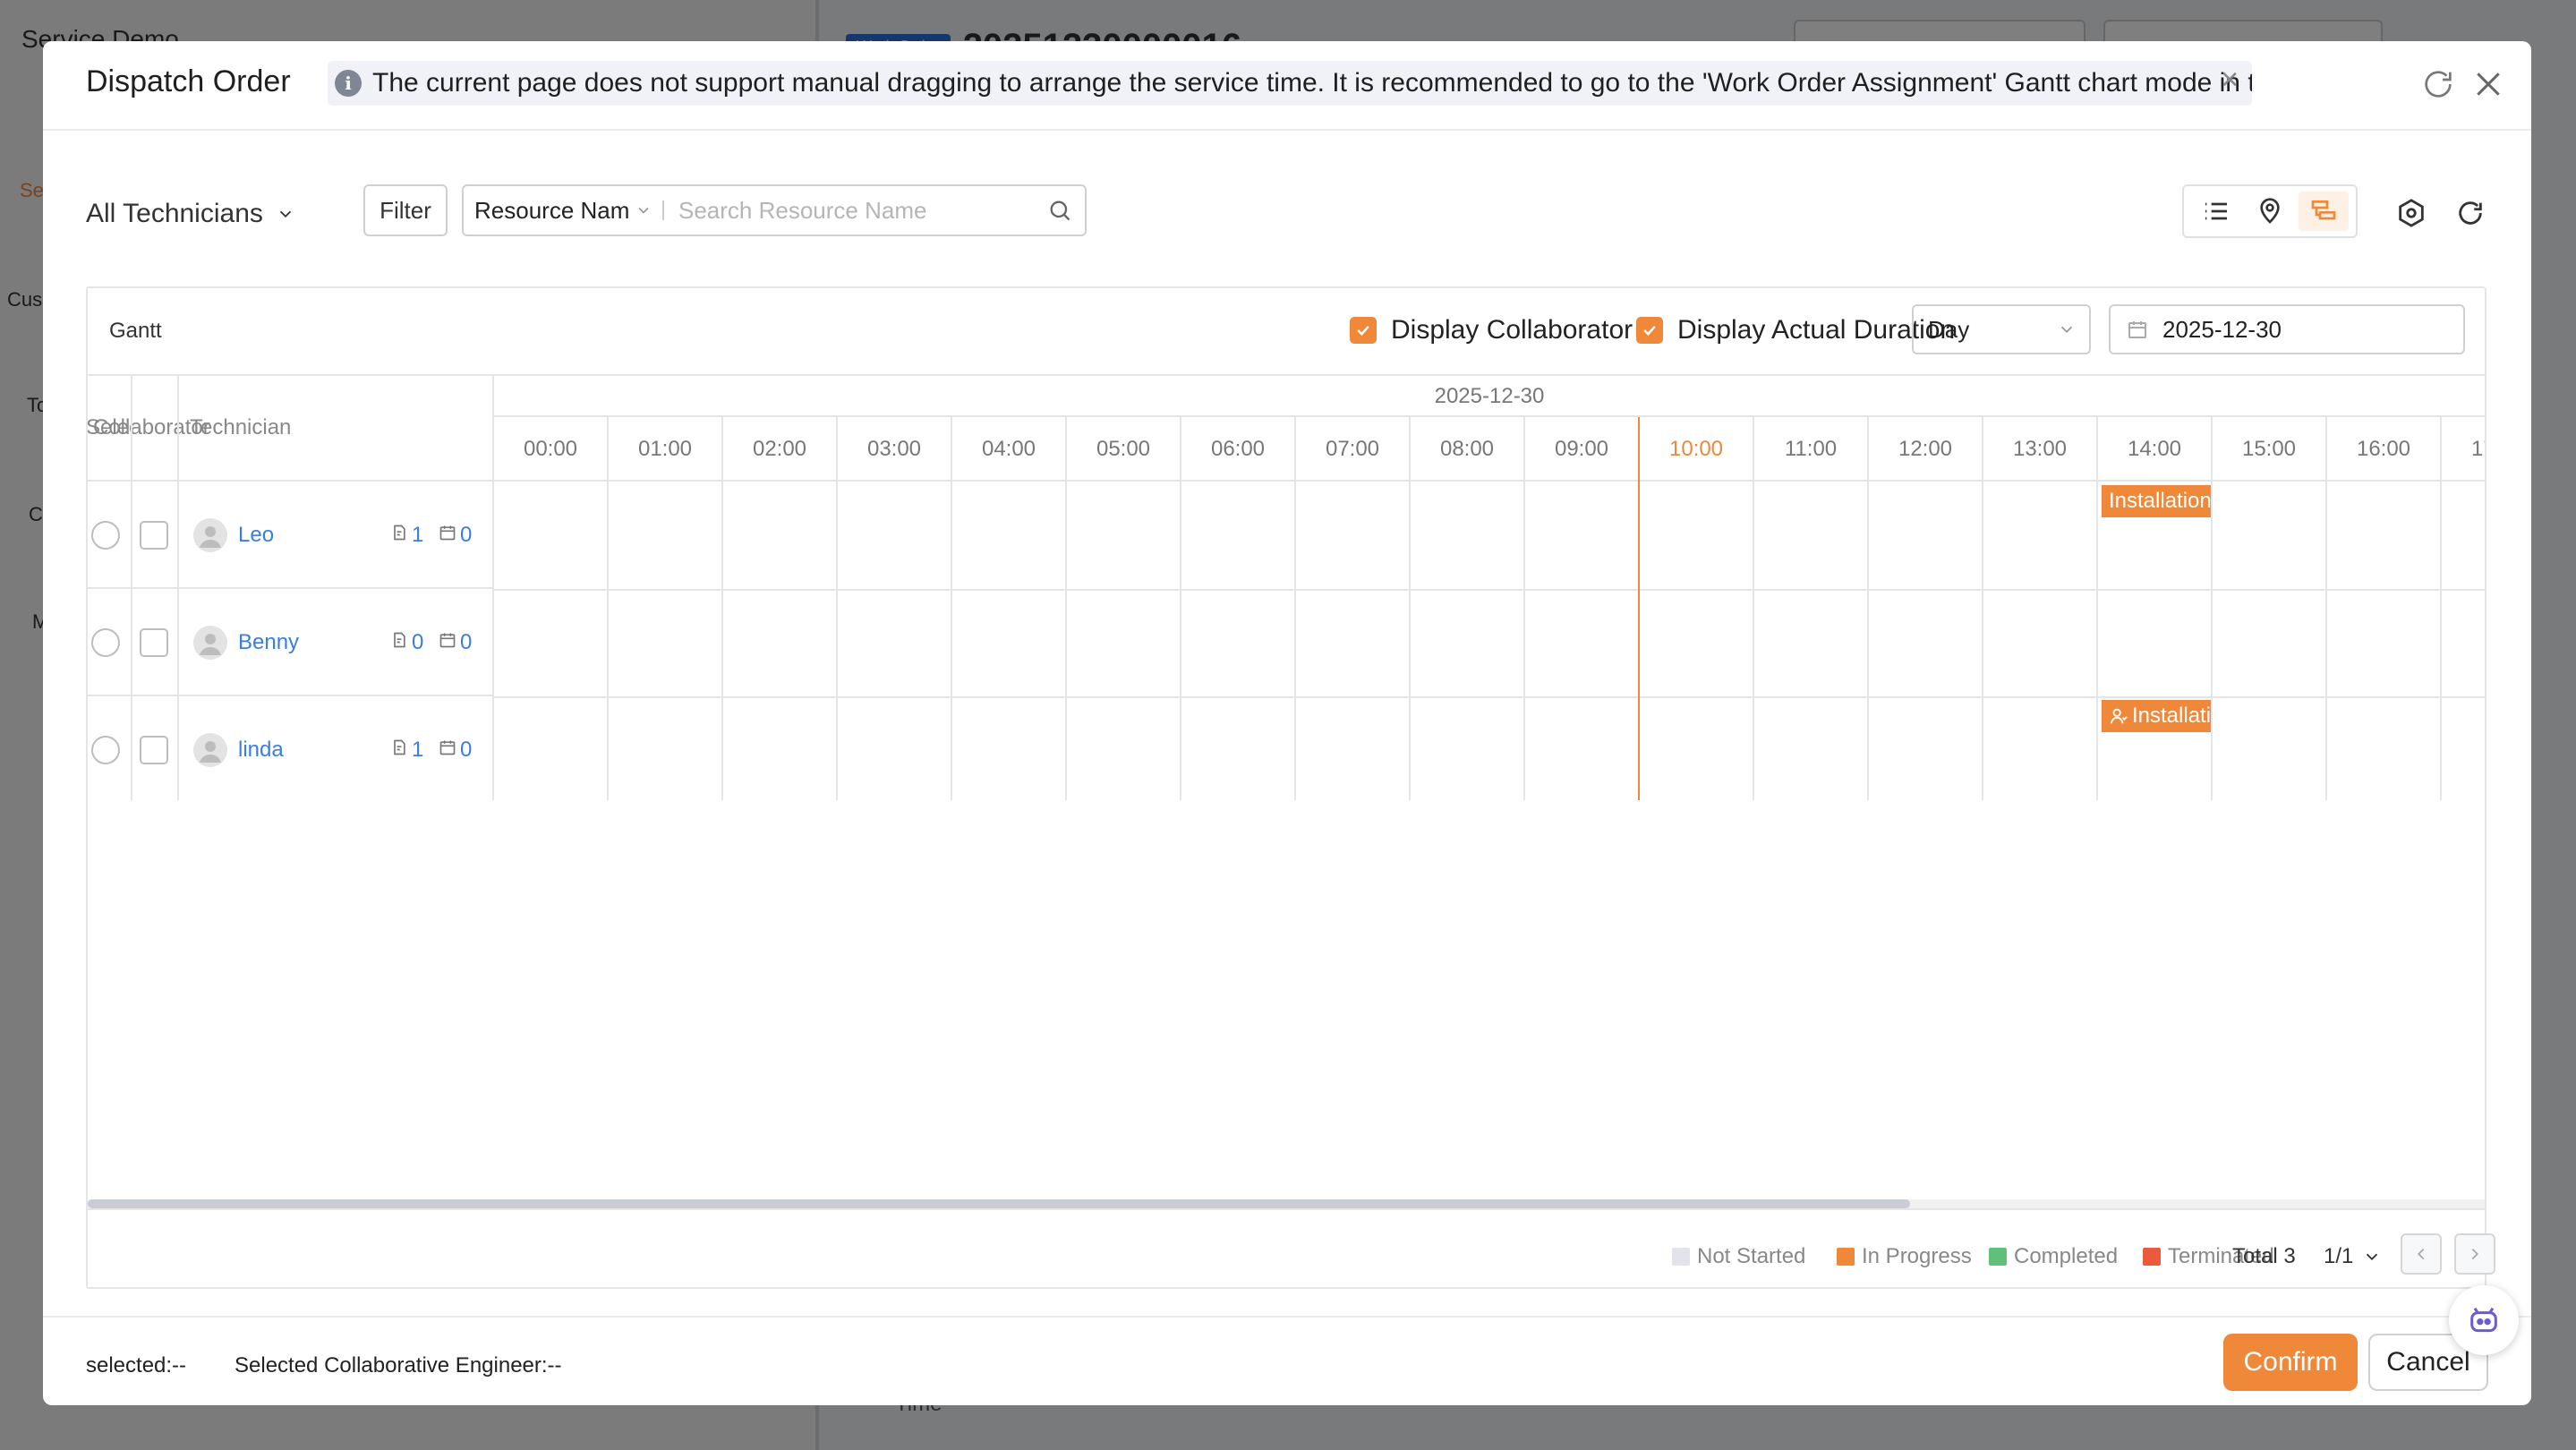 The width and height of the screenshot is (2576, 1450). What do you see at coordinates (190, 214) in the screenshot?
I see `technician-filter-dropdown: All Technicians` at bounding box center [190, 214].